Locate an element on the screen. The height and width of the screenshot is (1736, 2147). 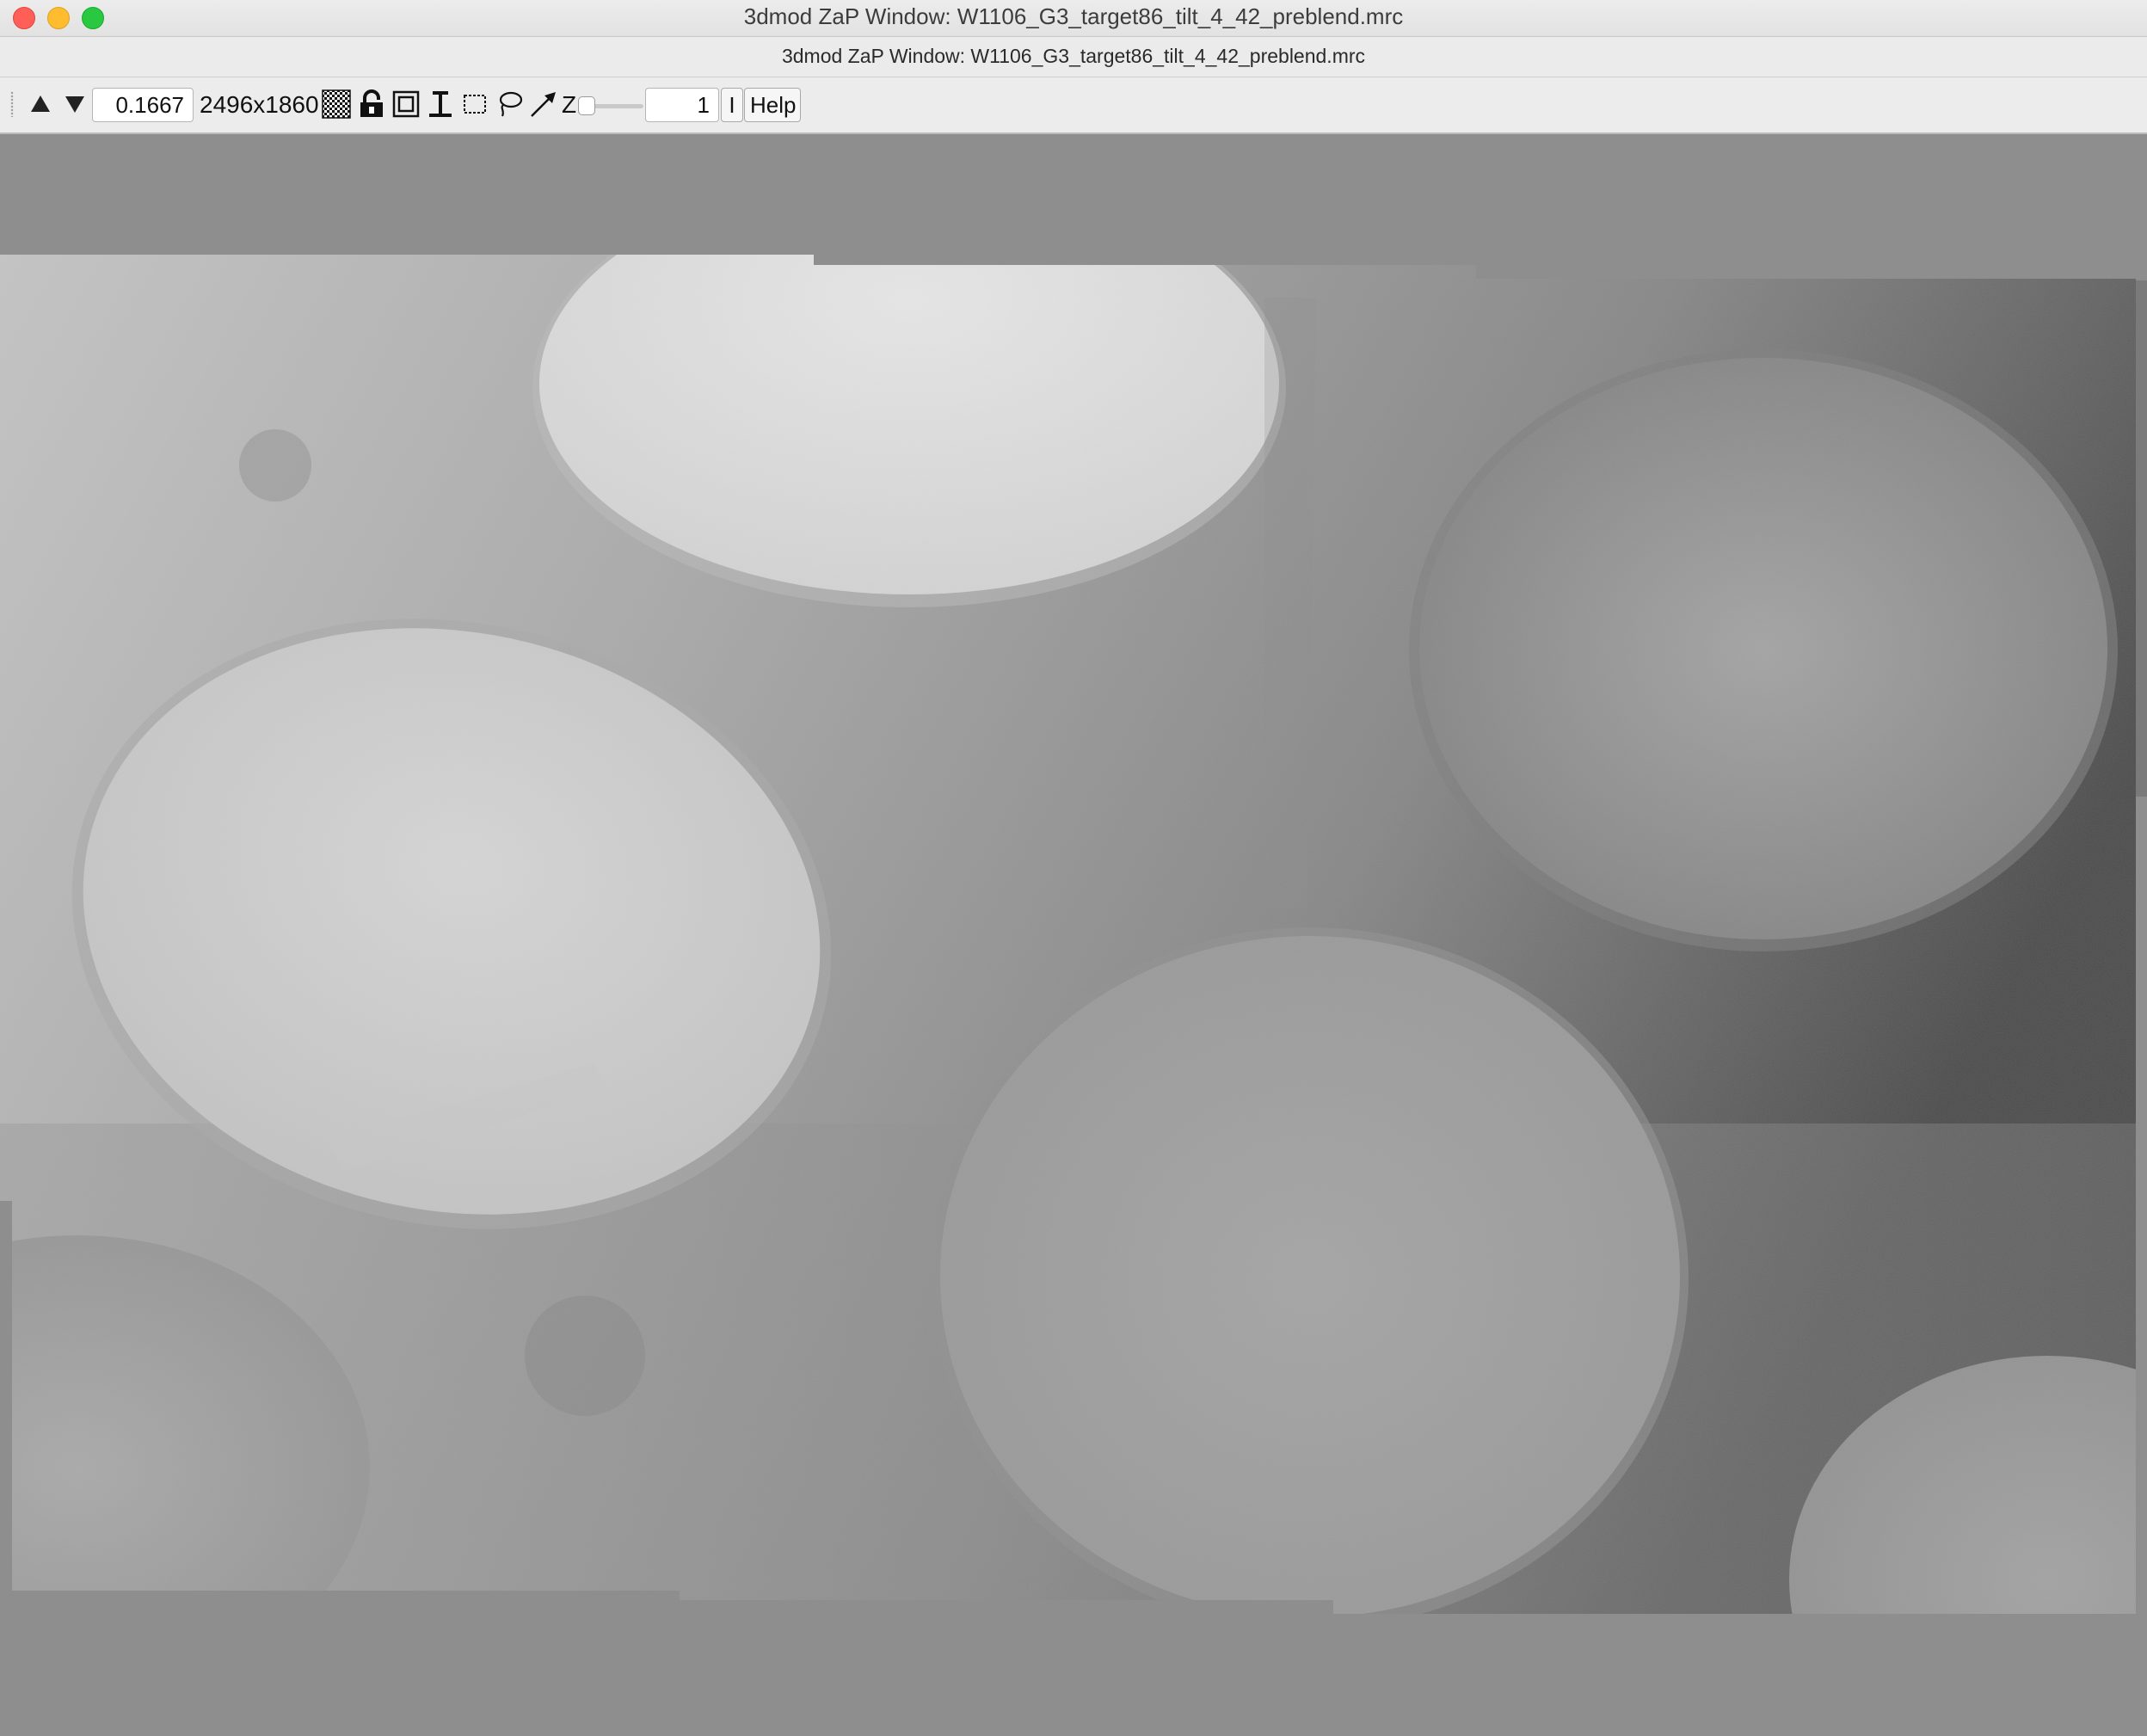
lock-icon is located at coordinates (371, 104).